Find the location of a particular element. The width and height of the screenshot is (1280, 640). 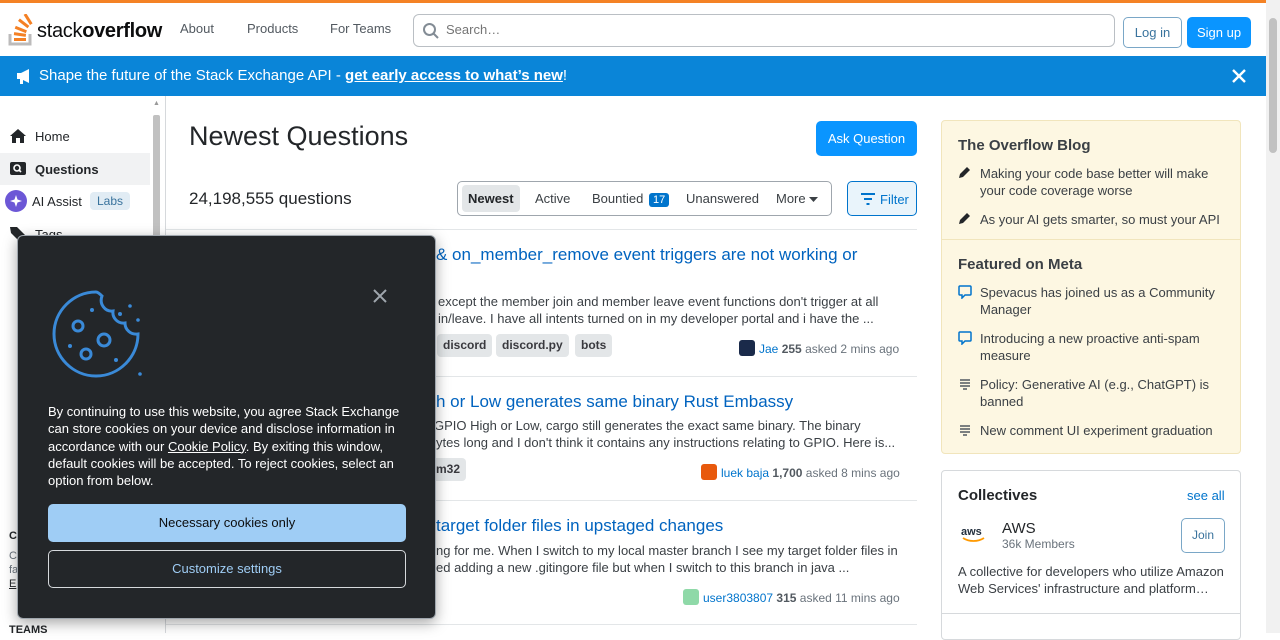

filter-button: Filter is located at coordinates (882, 198).